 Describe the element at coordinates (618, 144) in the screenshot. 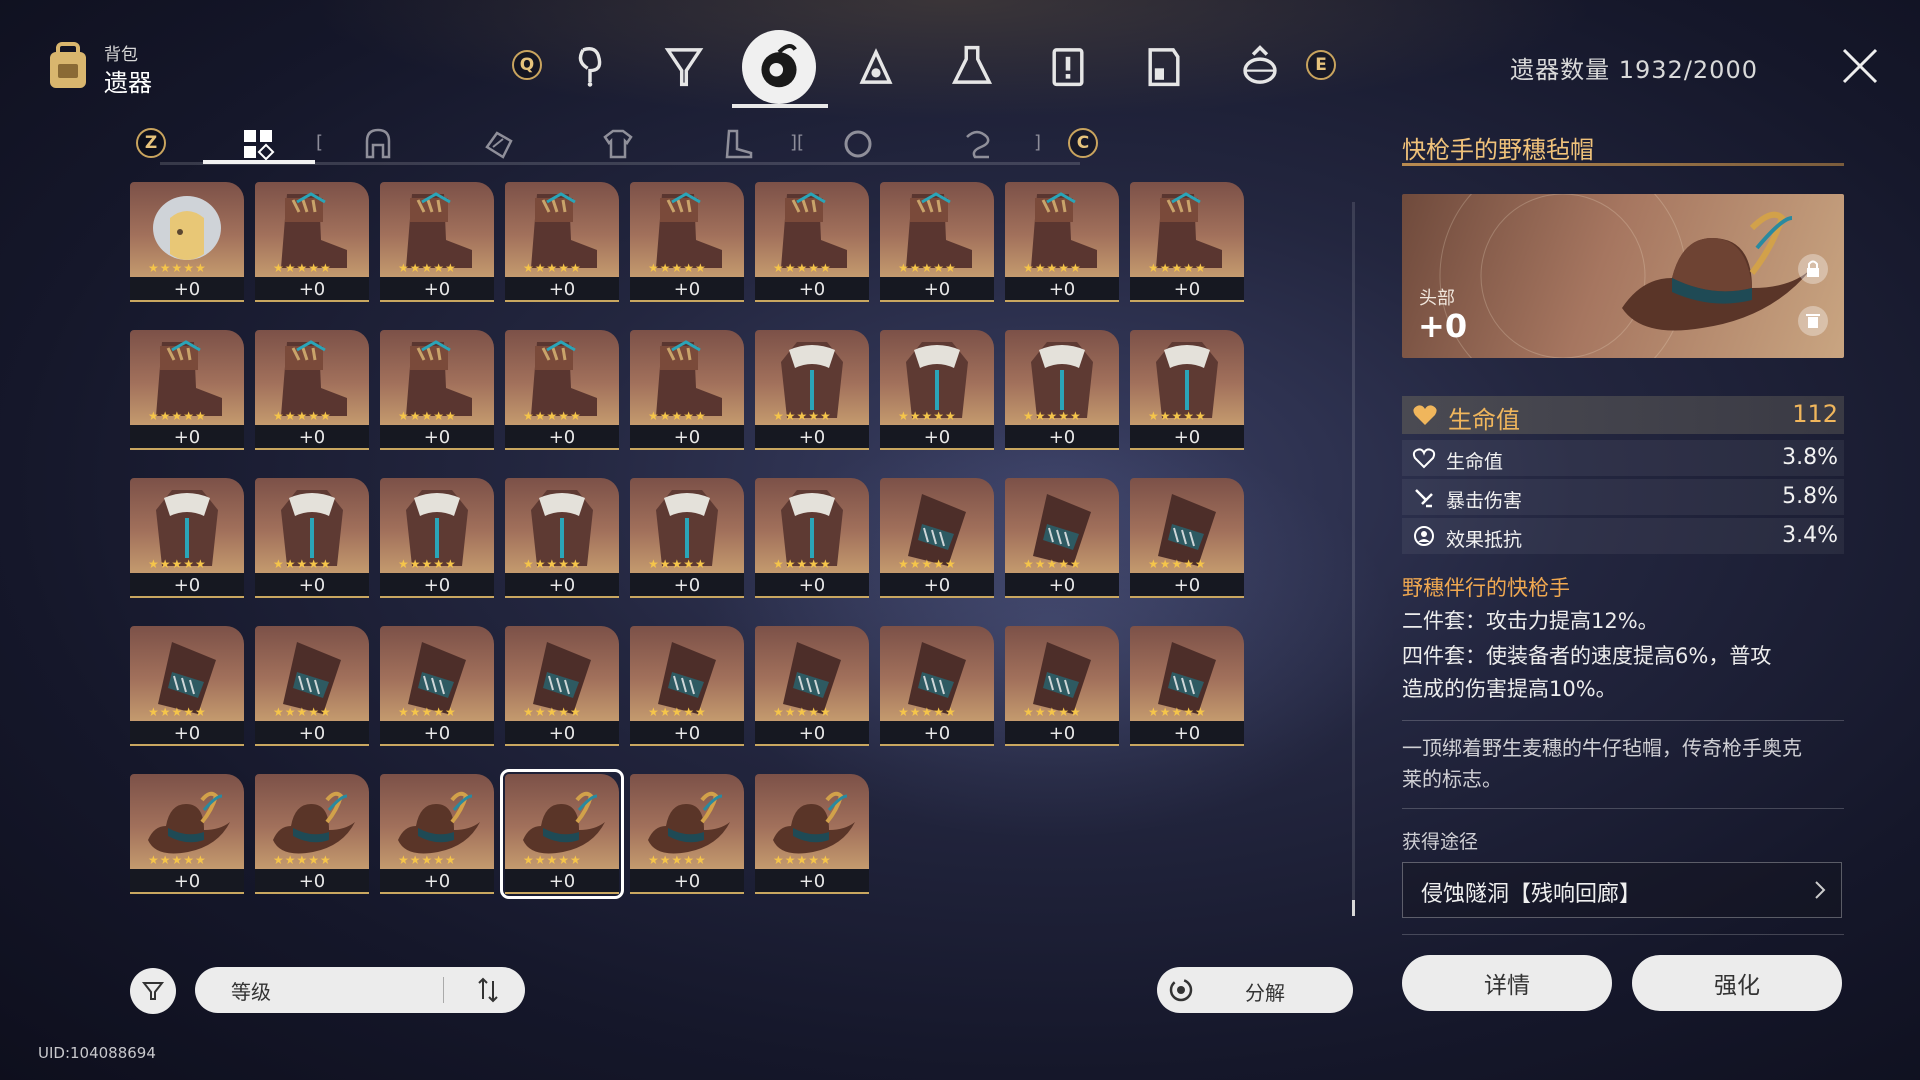

I see `tab-body` at that location.